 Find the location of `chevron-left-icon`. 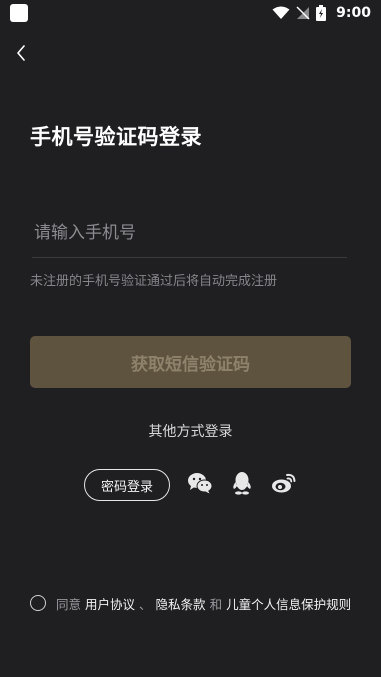

chevron-left-icon is located at coordinates (21, 53).